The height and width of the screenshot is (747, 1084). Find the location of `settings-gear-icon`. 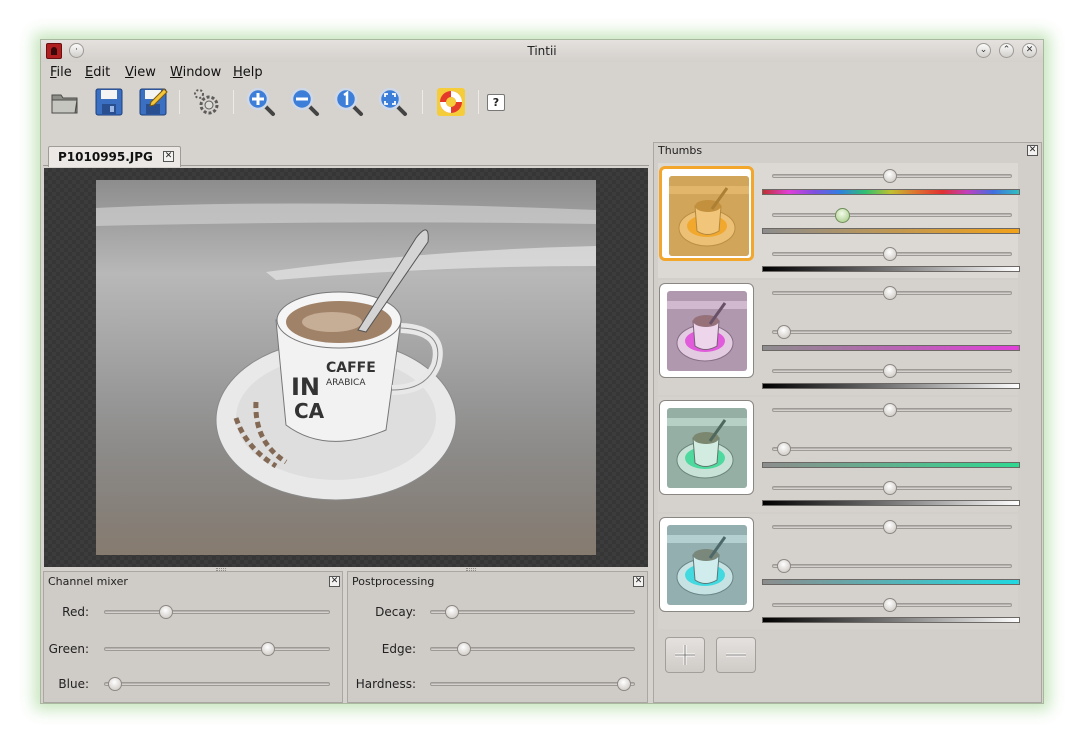

settings-gear-icon is located at coordinates (207, 102).